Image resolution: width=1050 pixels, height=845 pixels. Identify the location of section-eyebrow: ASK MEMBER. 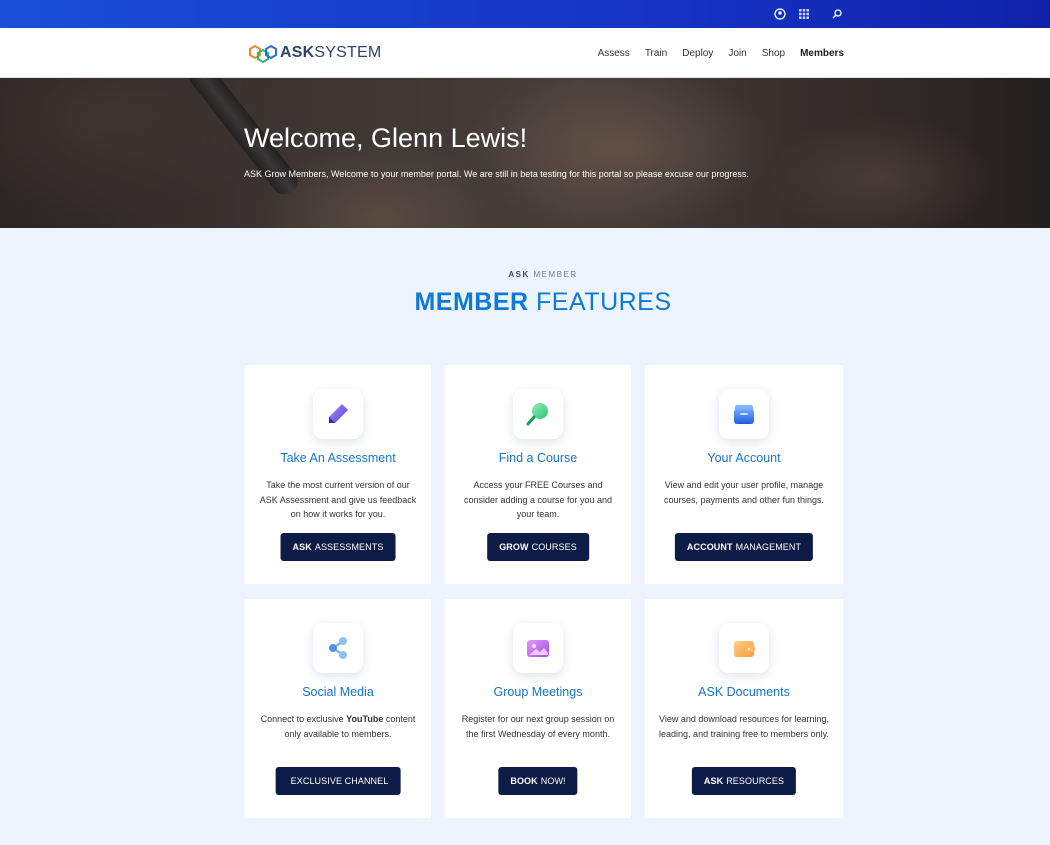
(543, 274).